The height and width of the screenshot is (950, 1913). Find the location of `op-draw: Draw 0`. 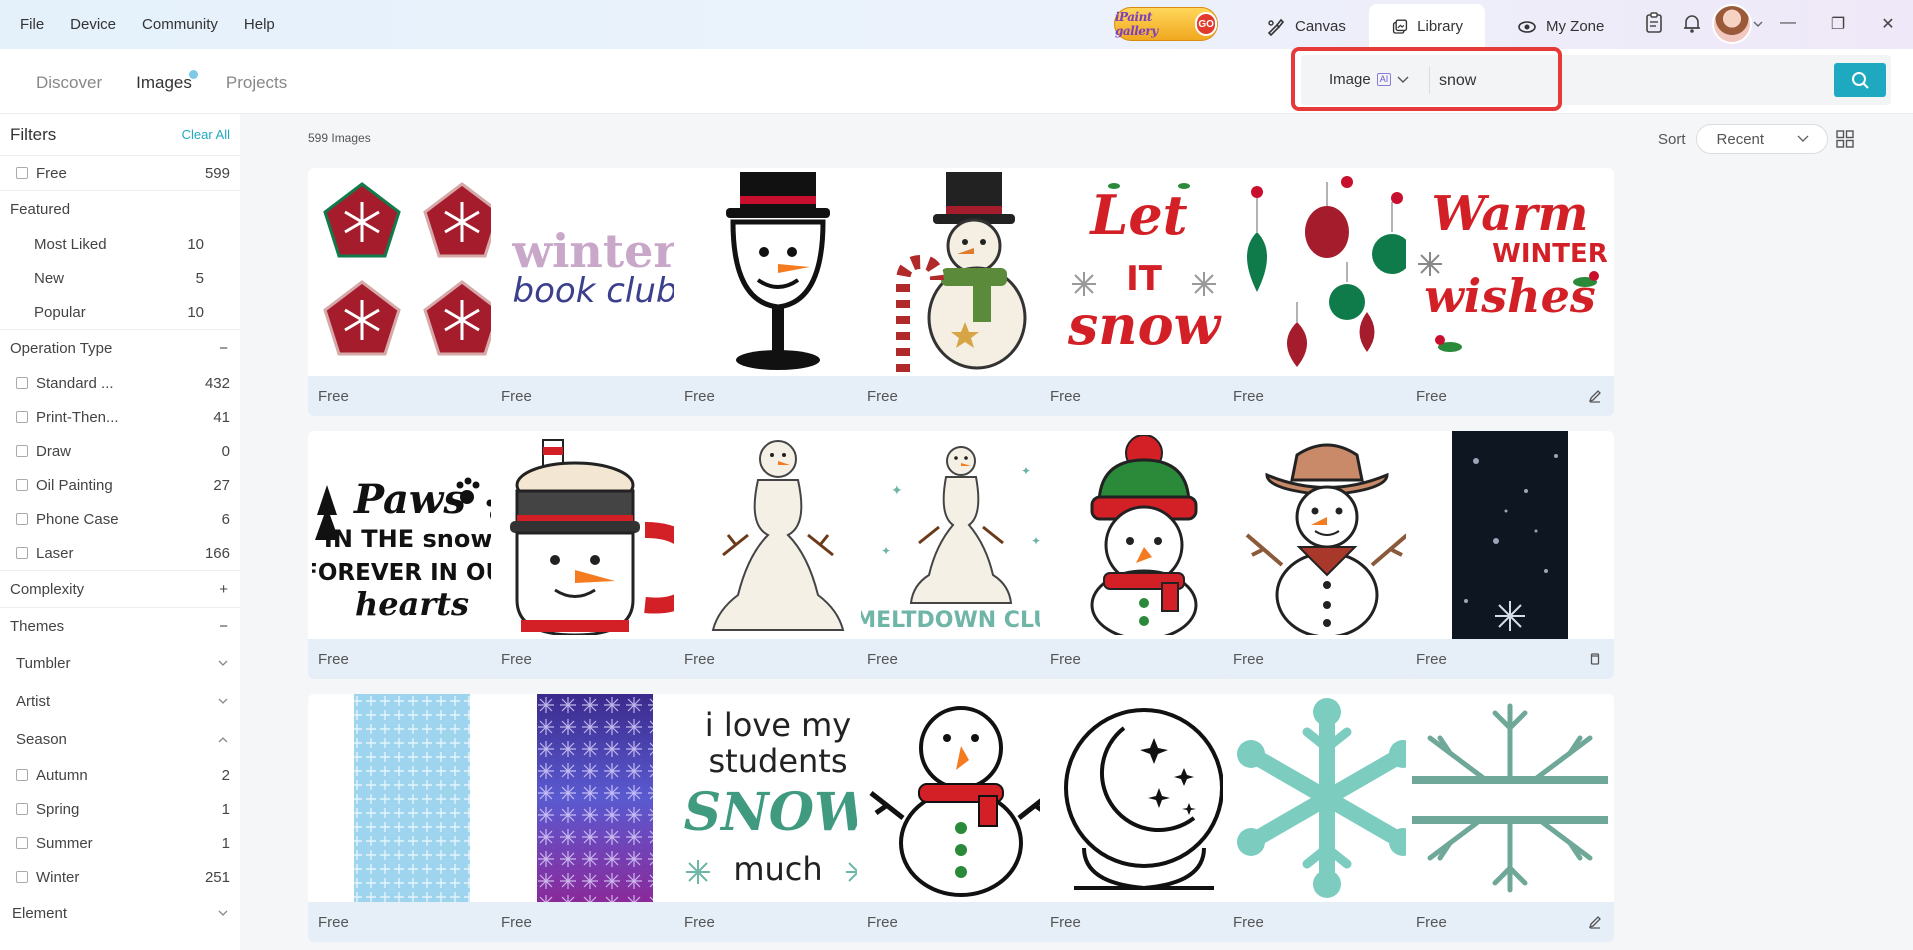

op-draw: Draw 0 is located at coordinates (120, 451).